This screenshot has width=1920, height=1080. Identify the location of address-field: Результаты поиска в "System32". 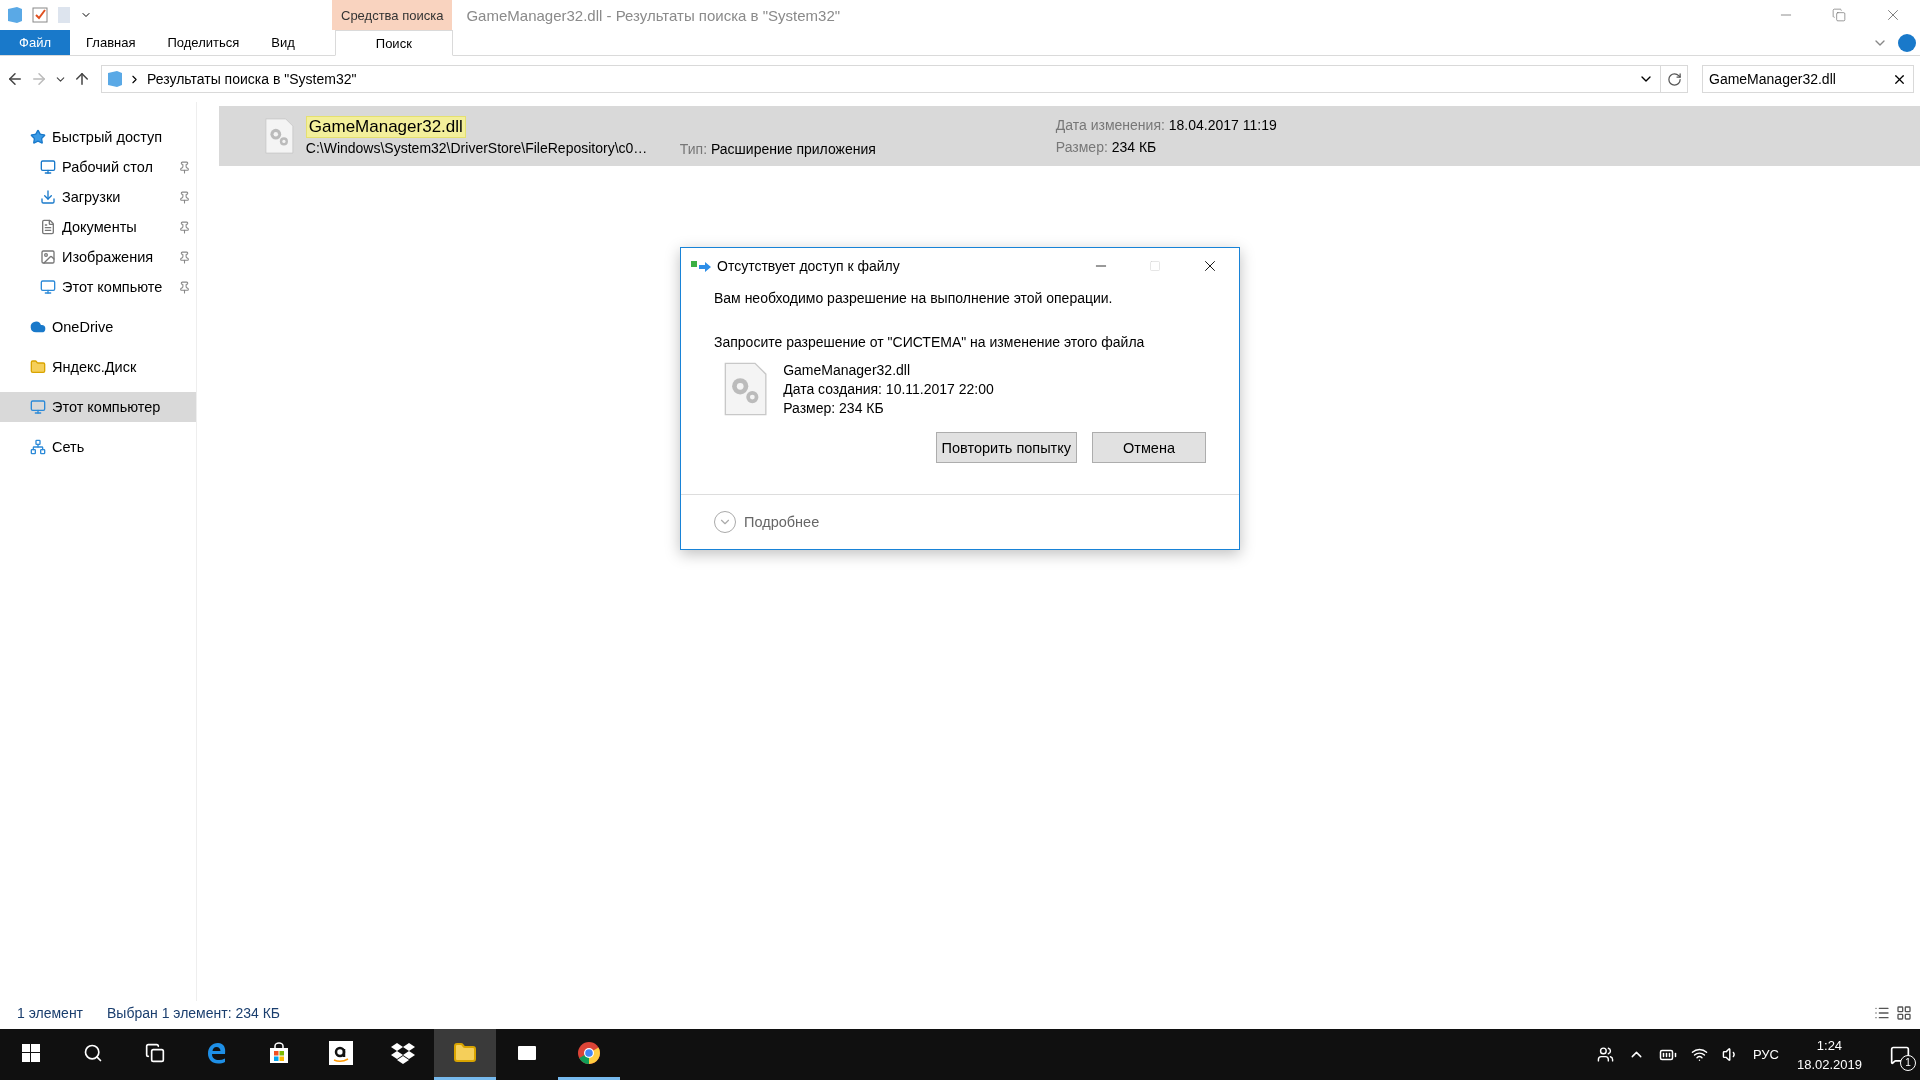
(881, 79).